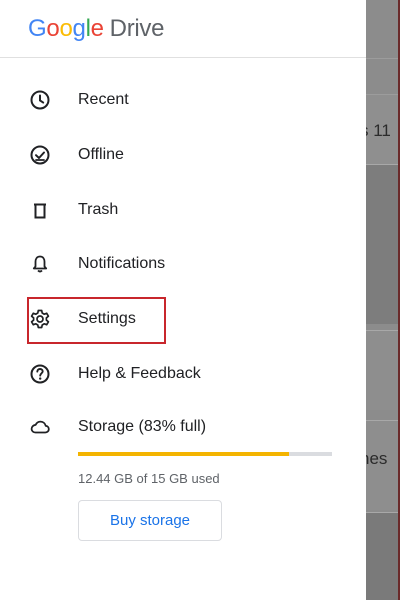 Image resolution: width=400 pixels, height=600 pixels. I want to click on settings-highlight-box, so click(96, 320).